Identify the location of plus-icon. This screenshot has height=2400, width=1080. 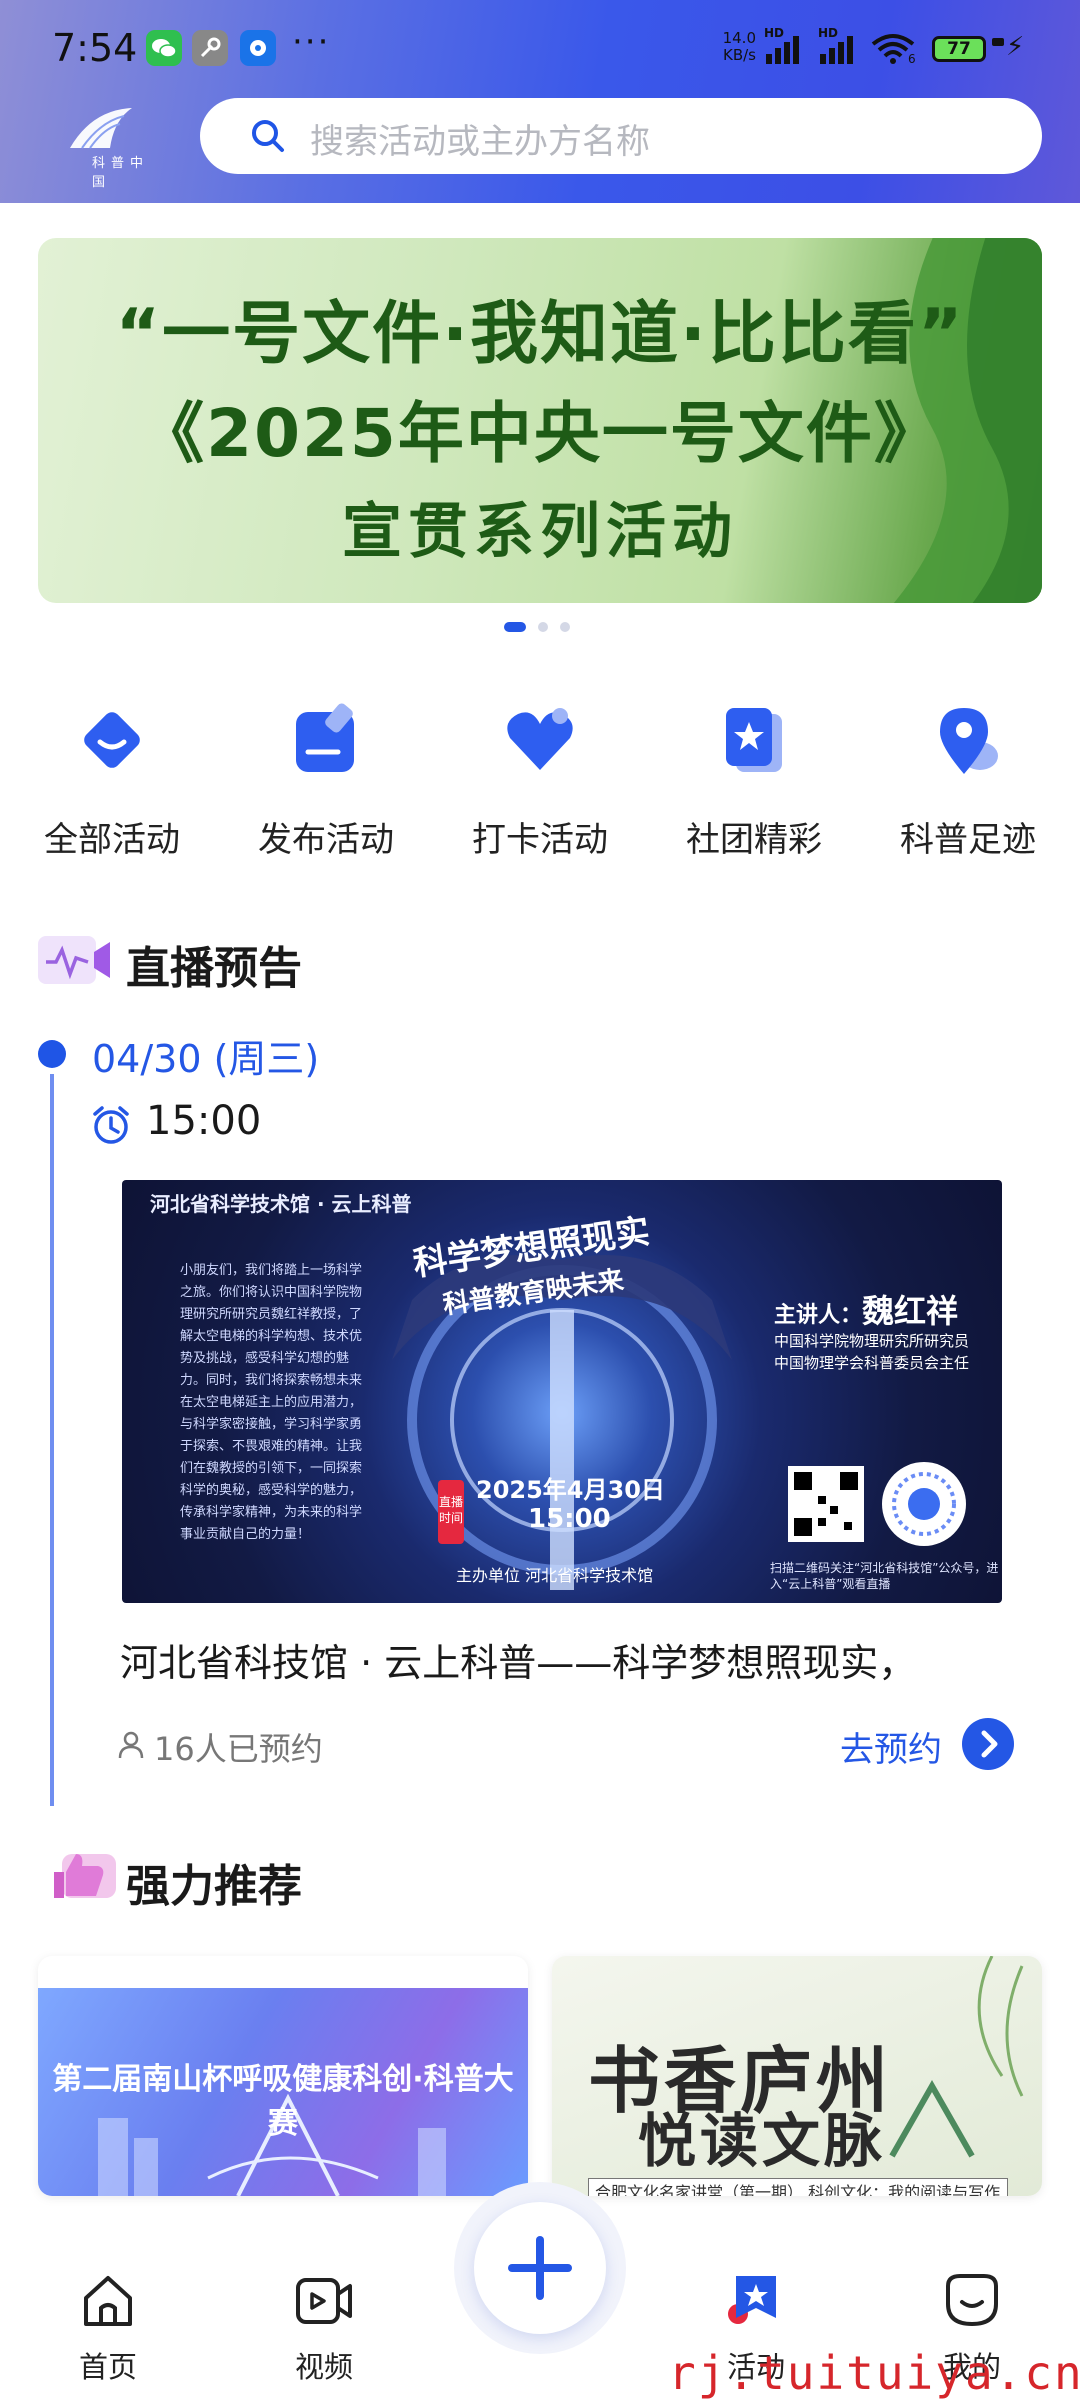
(540, 2268).